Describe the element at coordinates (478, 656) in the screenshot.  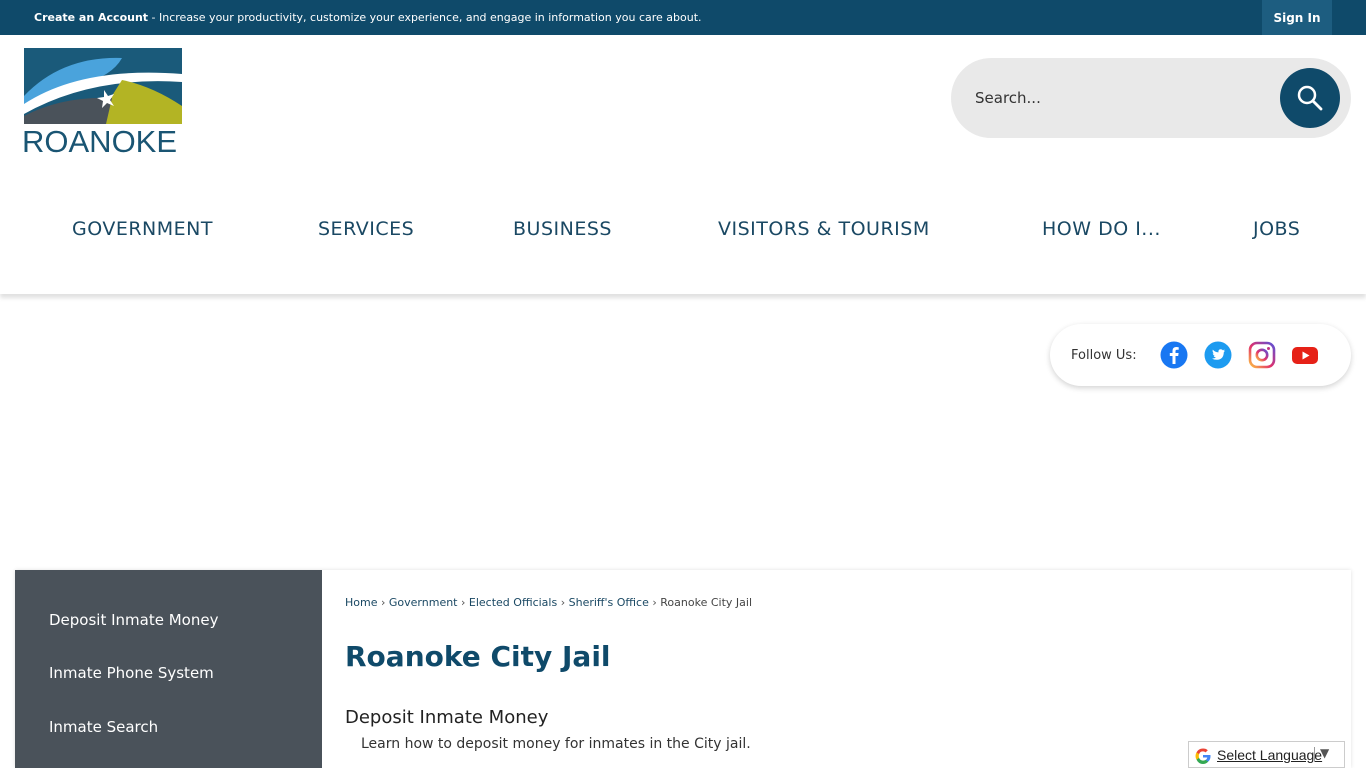
I see `page-title: Roanoke City Jail` at that location.